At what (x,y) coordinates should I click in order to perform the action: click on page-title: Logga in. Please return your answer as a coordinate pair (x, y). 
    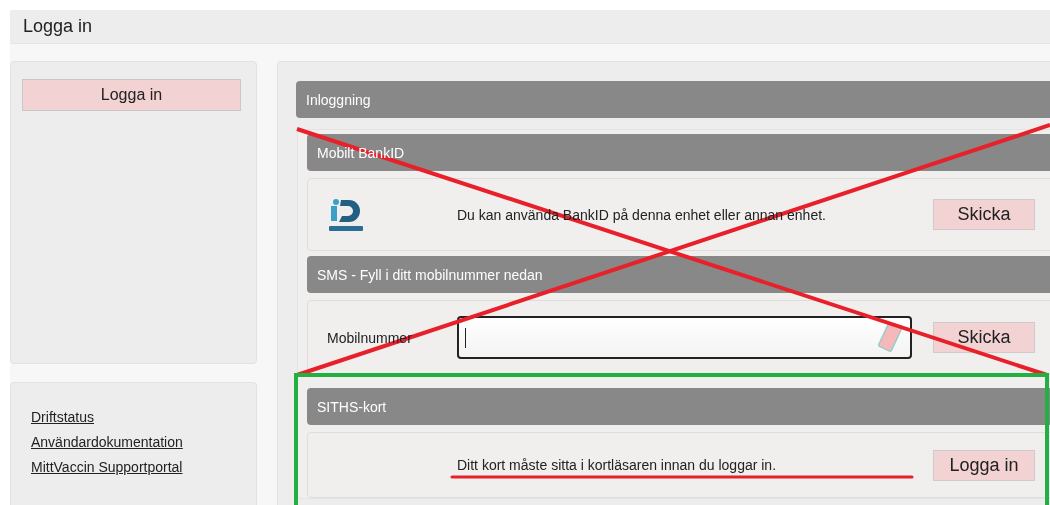
    Looking at the image, I should click on (58, 26).